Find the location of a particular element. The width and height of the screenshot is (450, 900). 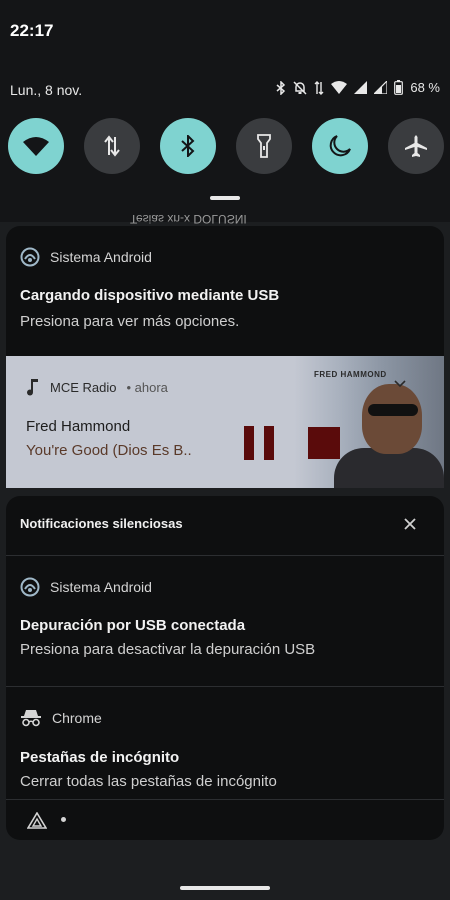

wifi-toggle is located at coordinates (36, 146).